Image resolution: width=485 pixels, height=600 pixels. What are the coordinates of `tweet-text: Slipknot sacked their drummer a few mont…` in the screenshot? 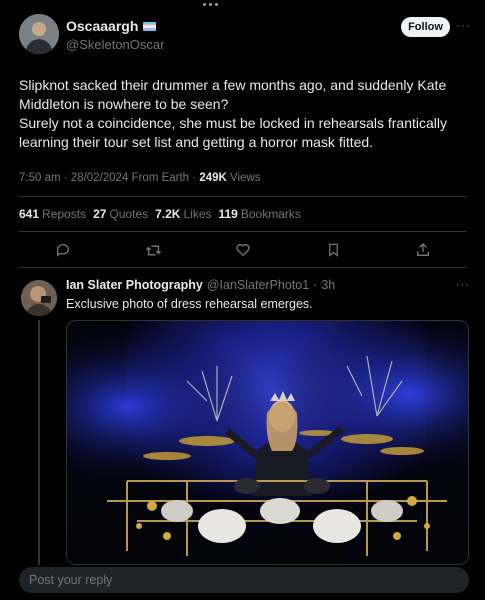 It's located at (241, 114).